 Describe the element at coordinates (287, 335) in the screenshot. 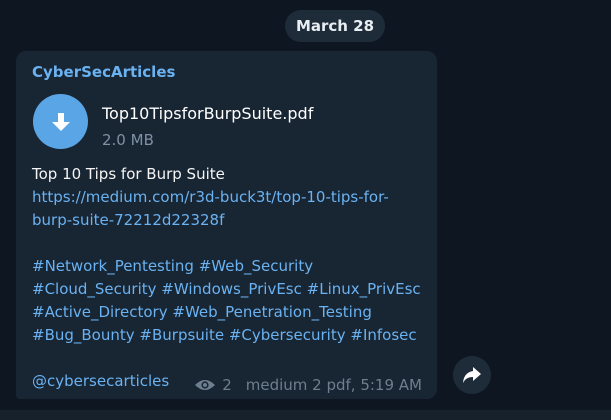

I see `hashtag-link: #Cybersecurity` at that location.